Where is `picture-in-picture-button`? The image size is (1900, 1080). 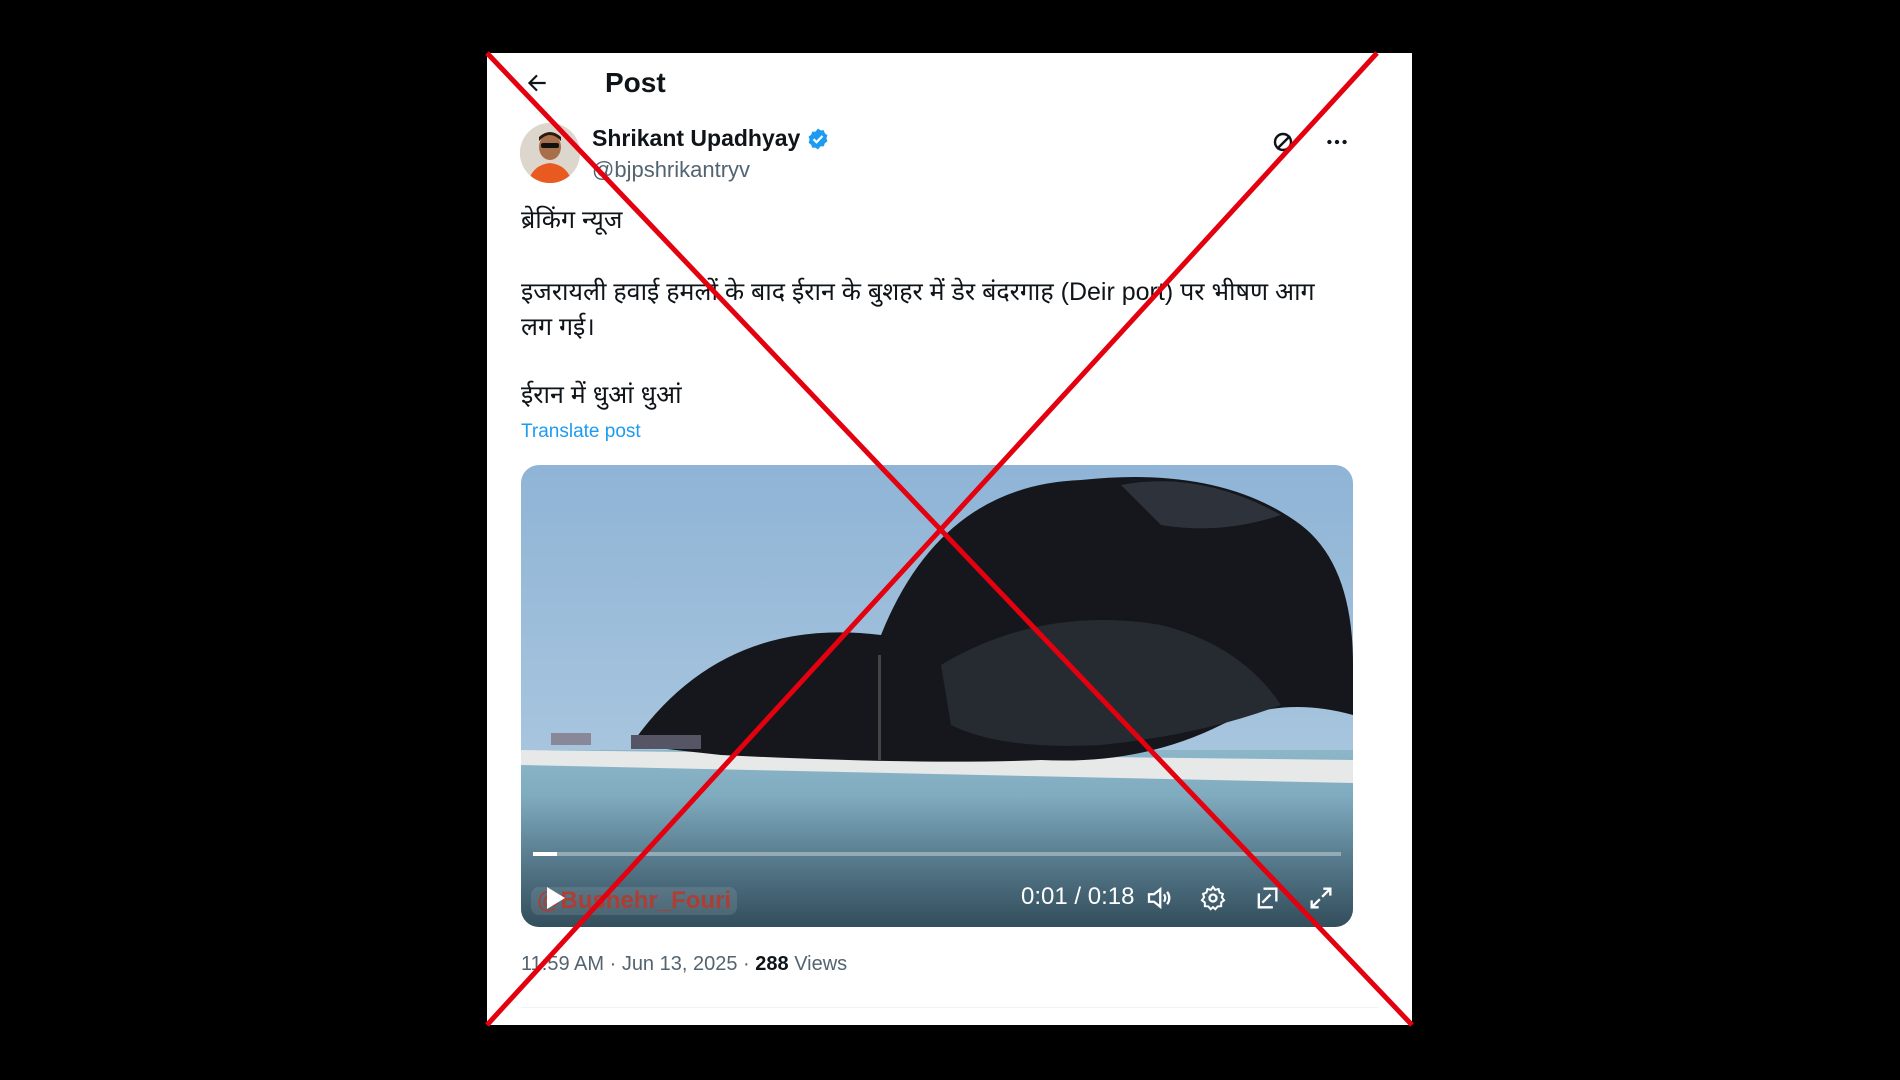 picture-in-picture-button is located at coordinates (1267, 898).